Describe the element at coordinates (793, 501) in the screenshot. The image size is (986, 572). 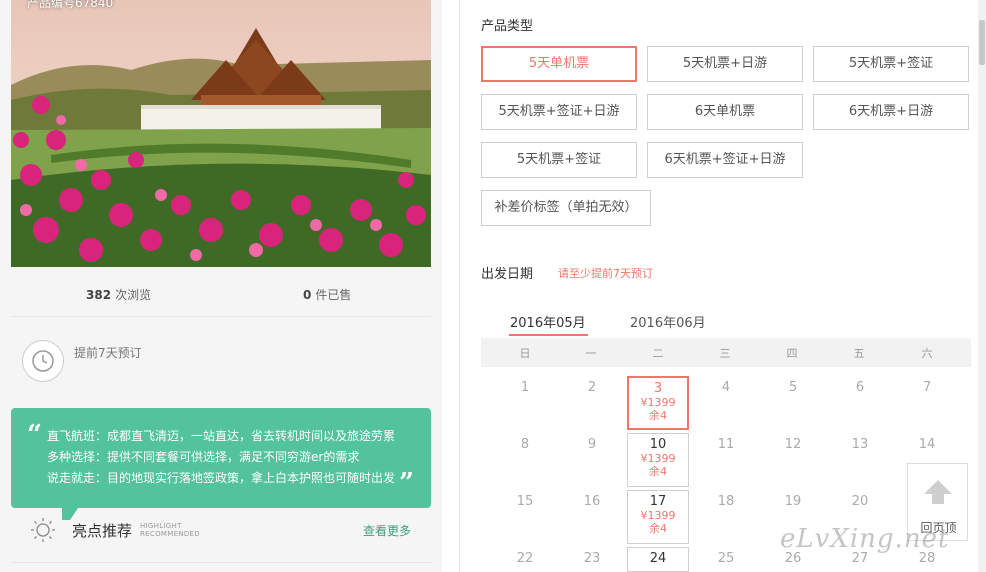
I see `calendar-day: 19` at that location.